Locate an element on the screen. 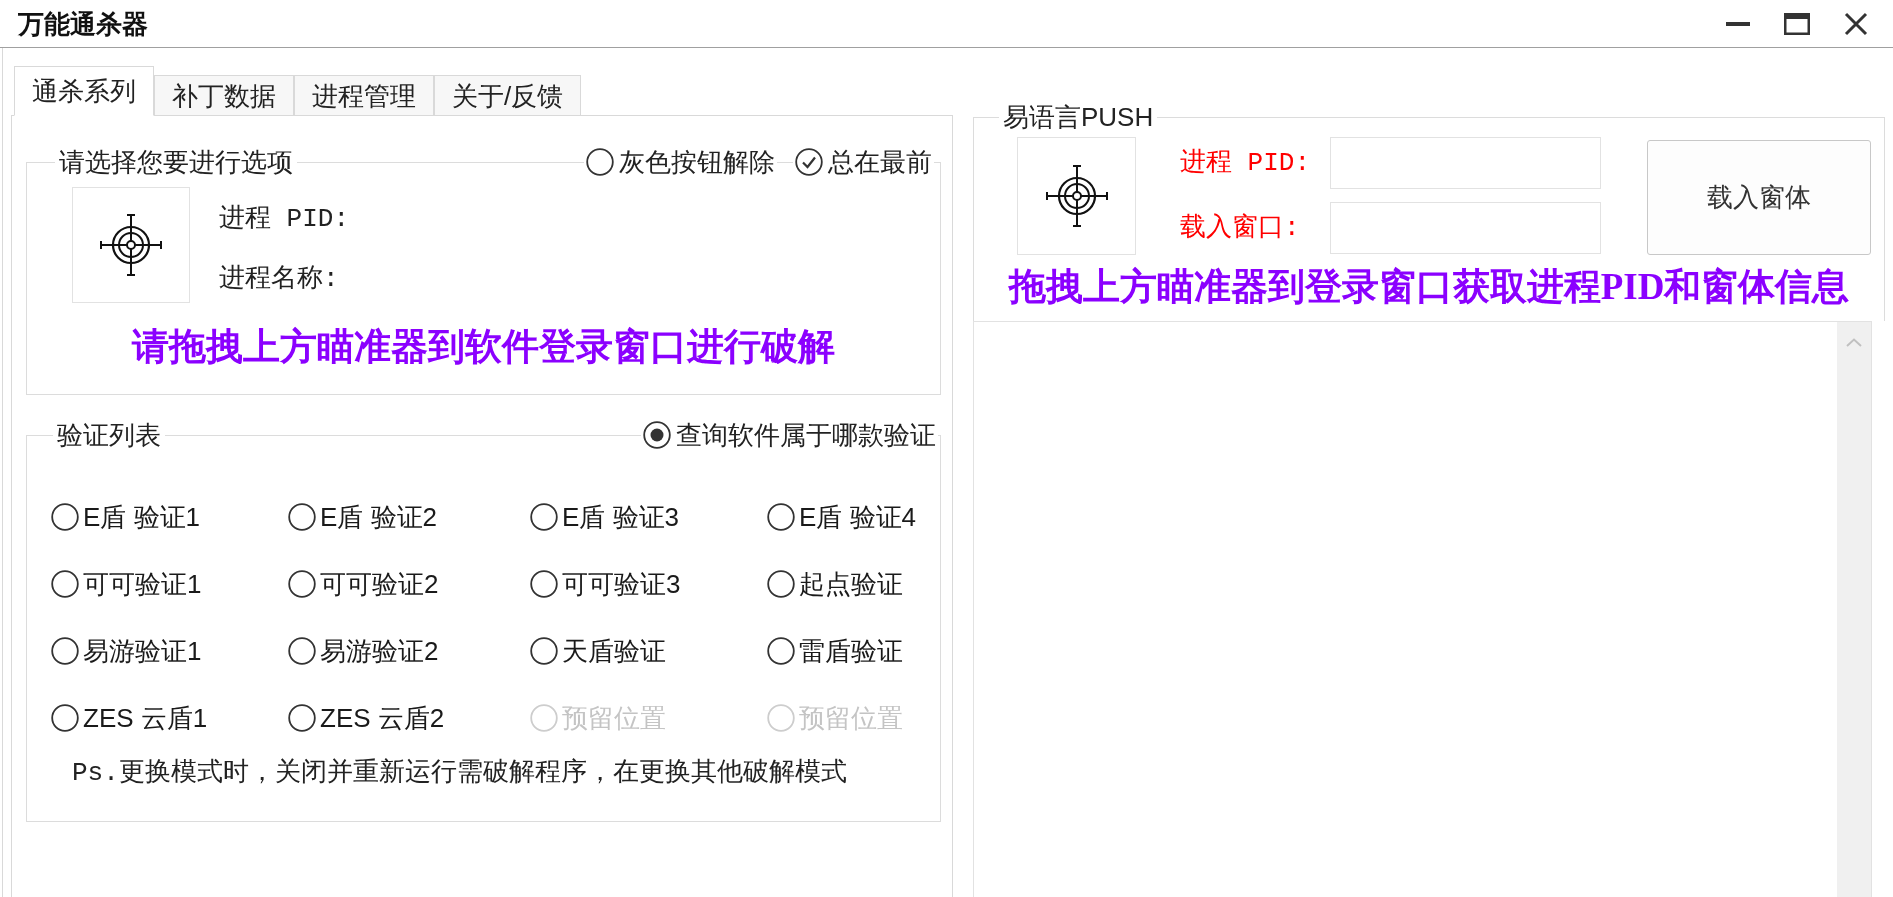 This screenshot has width=1893, height=897. info-label: 进程名称: is located at coordinates (279, 279).